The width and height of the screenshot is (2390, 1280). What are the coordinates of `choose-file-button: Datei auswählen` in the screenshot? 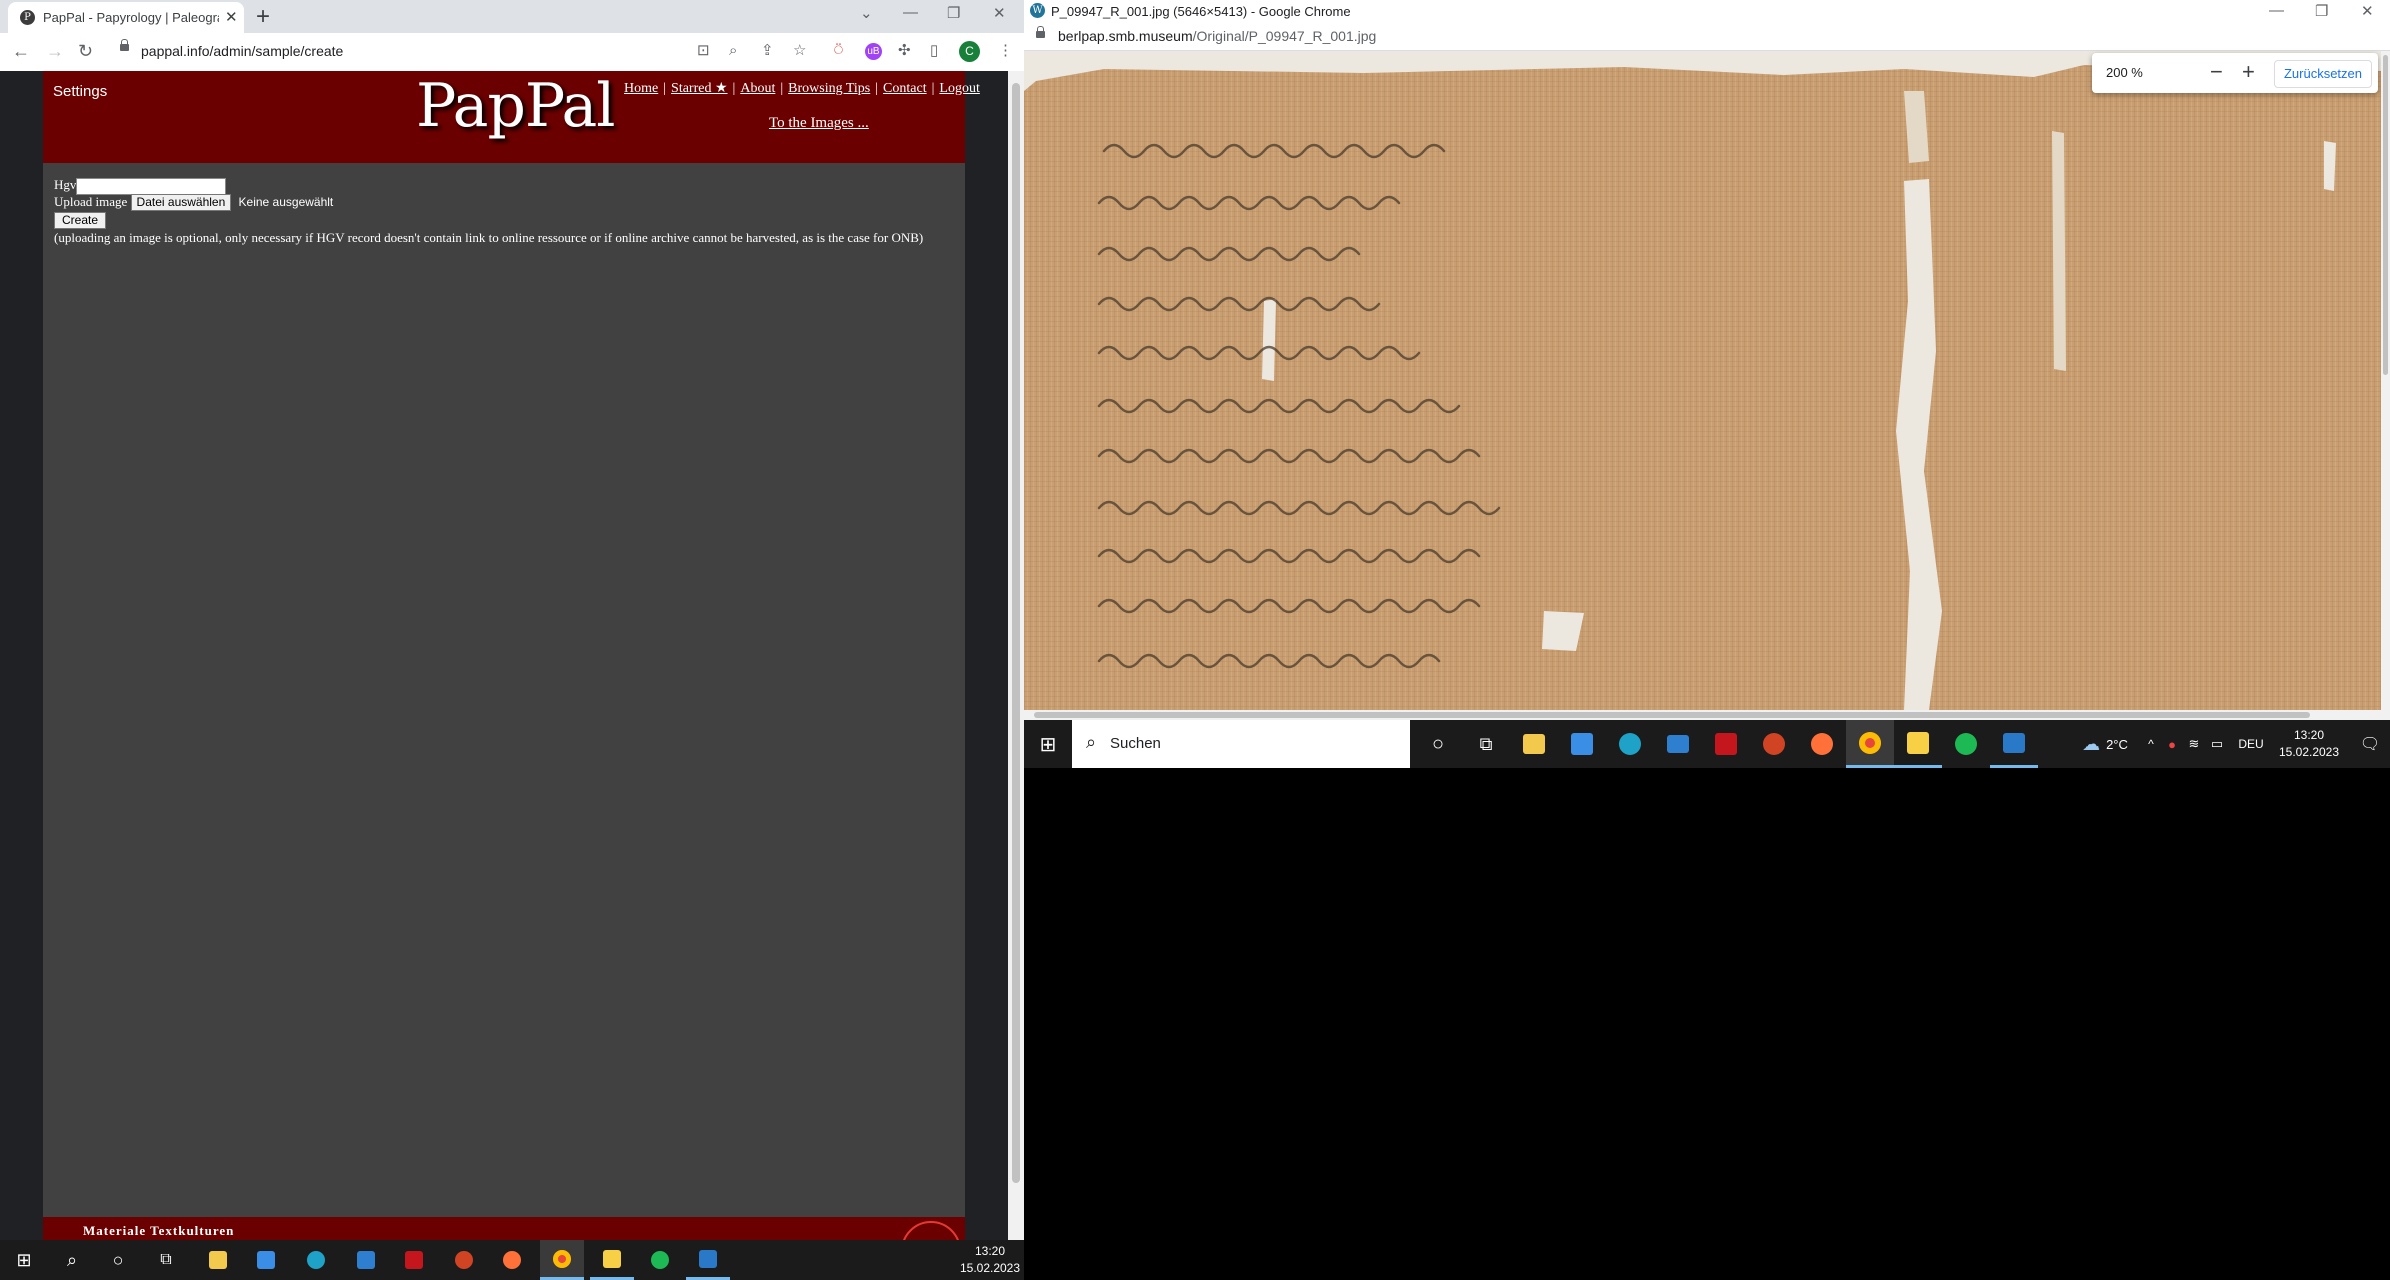 It's located at (181, 202).